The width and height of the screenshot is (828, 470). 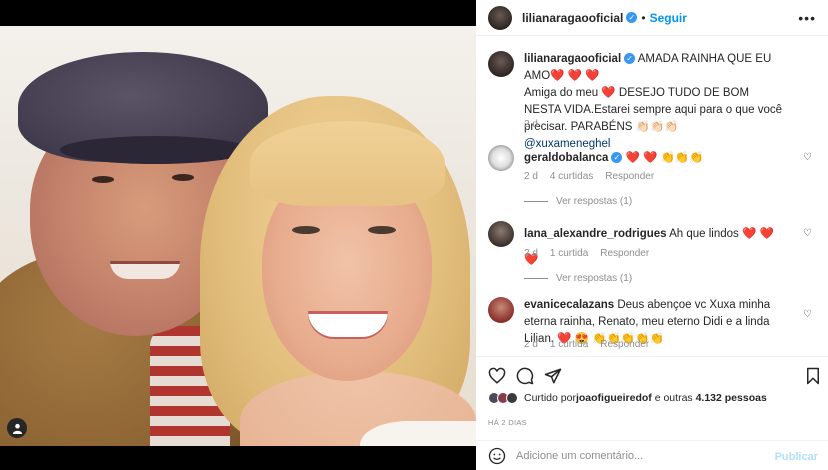 What do you see at coordinates (382, 230) in the screenshot?
I see `photo-woman-eye-right` at bounding box center [382, 230].